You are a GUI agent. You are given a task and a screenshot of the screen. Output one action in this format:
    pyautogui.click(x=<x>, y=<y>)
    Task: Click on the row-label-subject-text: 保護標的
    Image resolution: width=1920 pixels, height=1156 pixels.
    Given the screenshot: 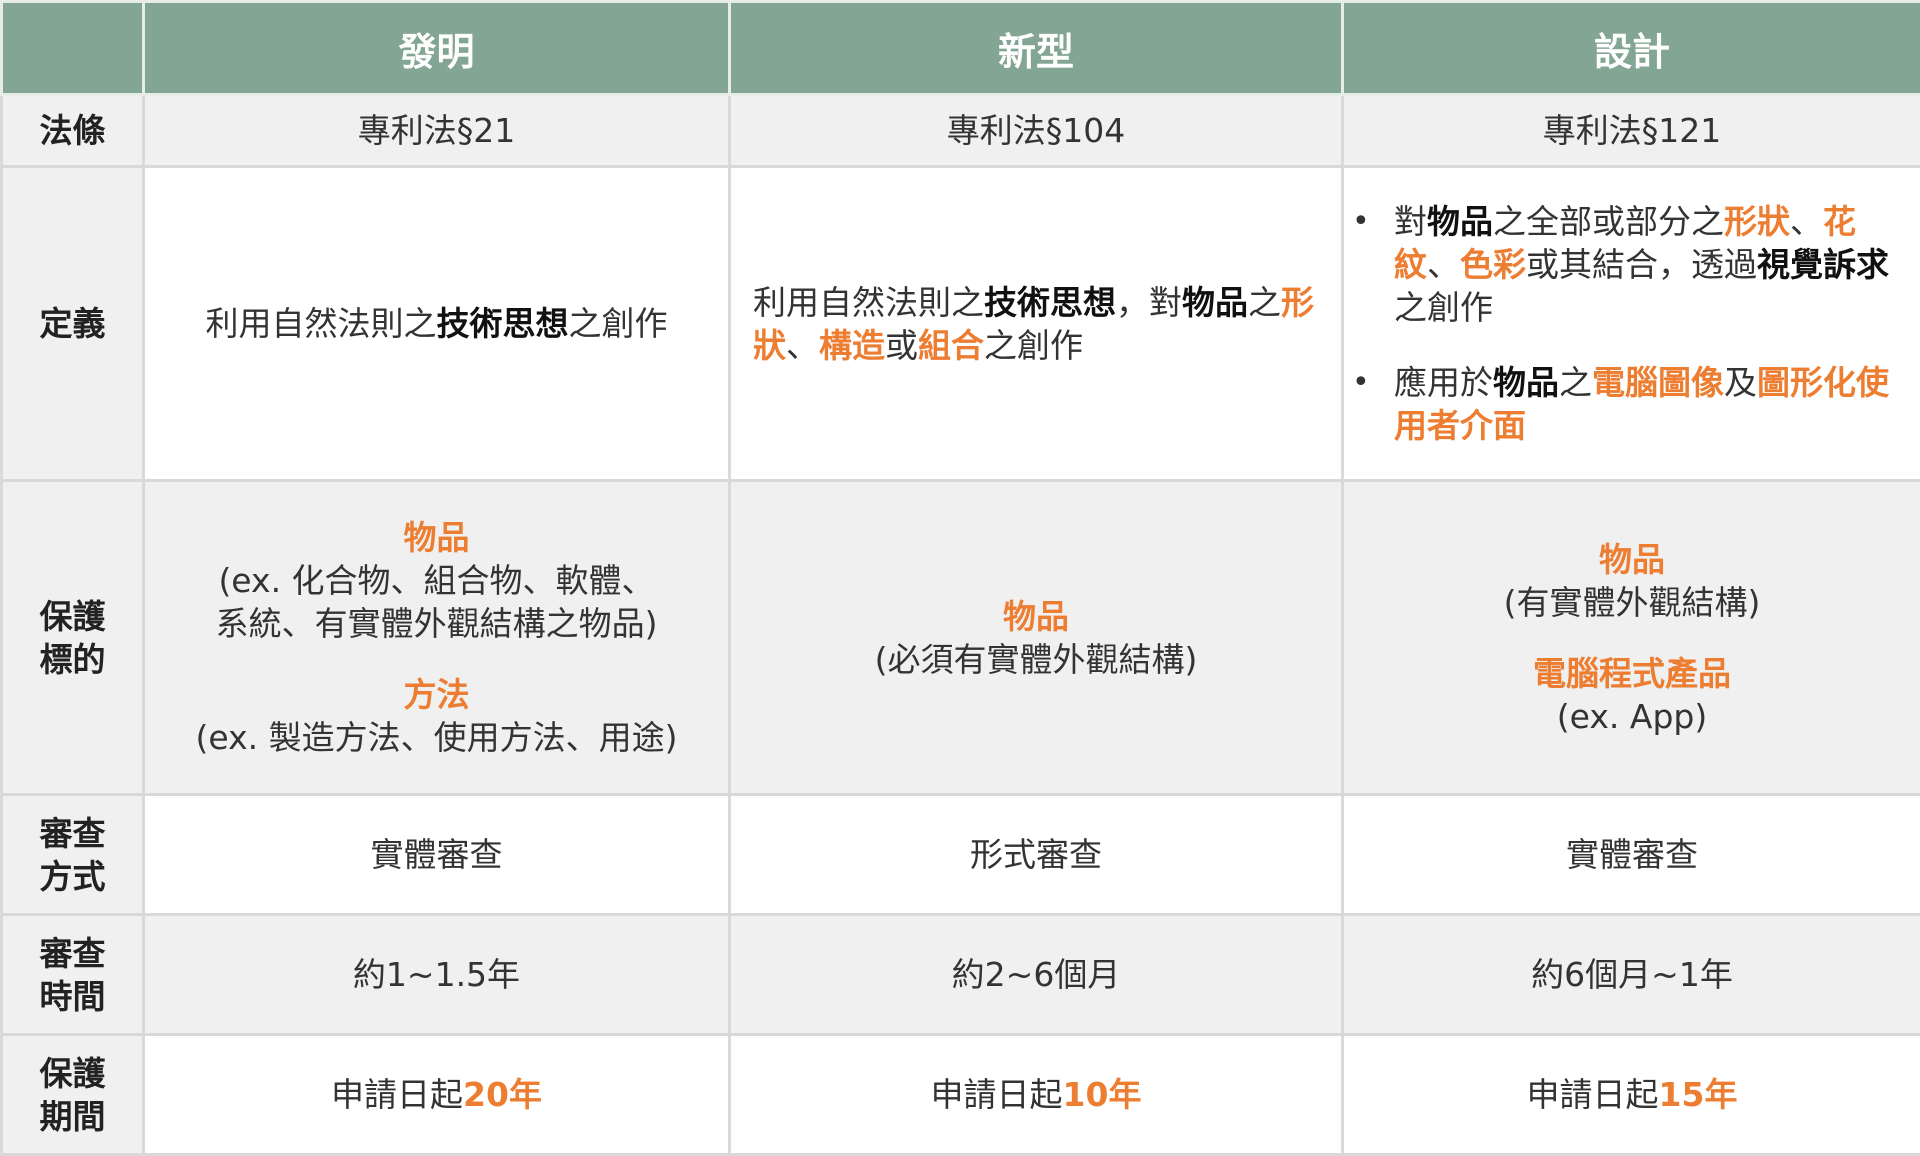 What is the action you would take?
    pyautogui.click(x=72, y=637)
    